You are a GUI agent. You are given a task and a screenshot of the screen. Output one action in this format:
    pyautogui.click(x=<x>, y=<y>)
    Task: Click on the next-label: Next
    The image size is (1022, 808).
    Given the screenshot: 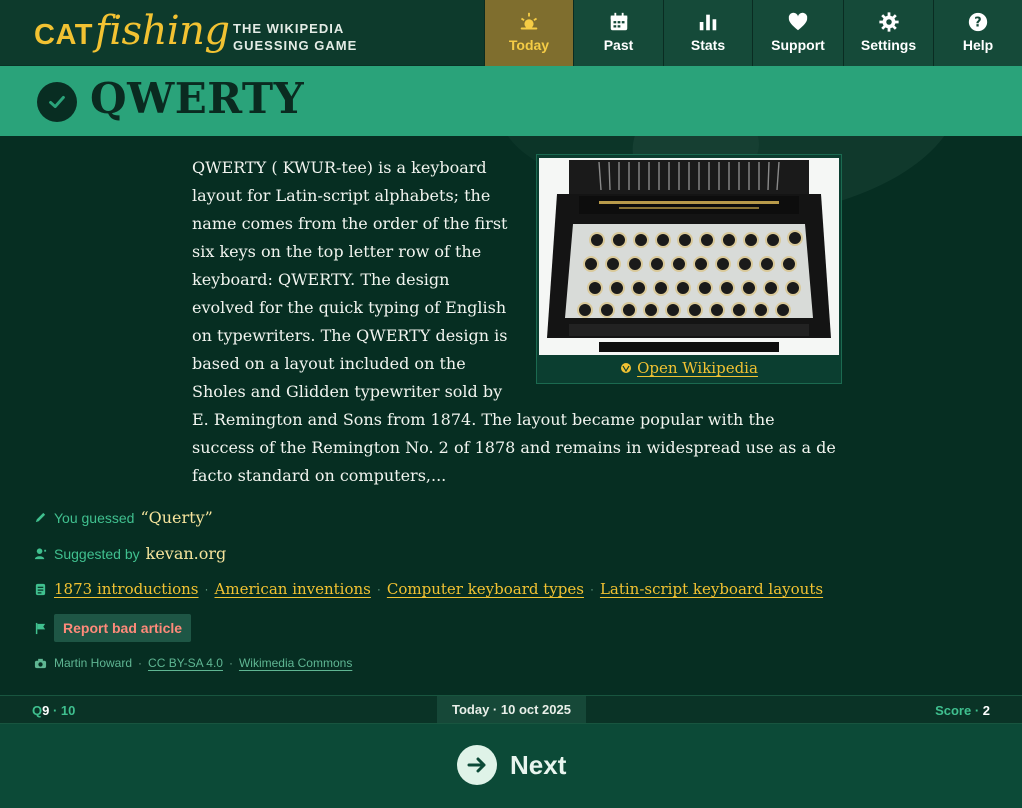 What is the action you would take?
    pyautogui.click(x=538, y=764)
    